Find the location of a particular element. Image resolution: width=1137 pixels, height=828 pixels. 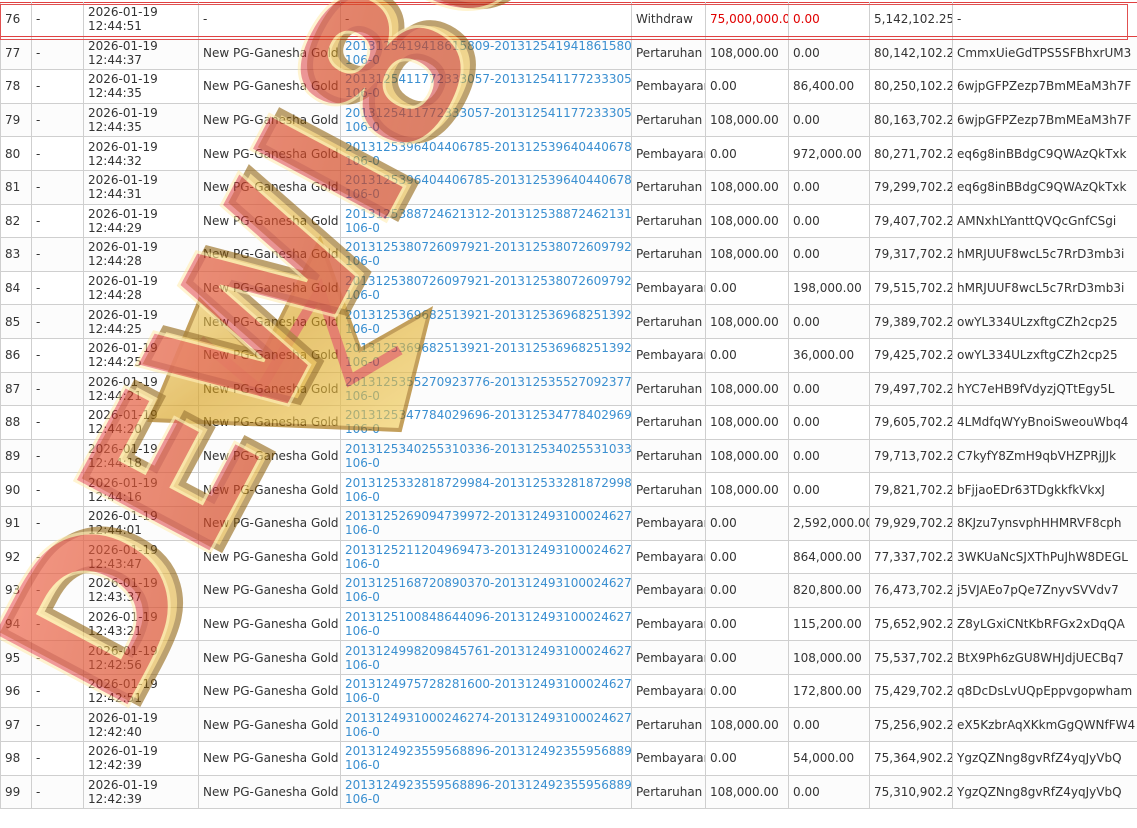

row-reference-line1: - is located at coordinates (486, 19).